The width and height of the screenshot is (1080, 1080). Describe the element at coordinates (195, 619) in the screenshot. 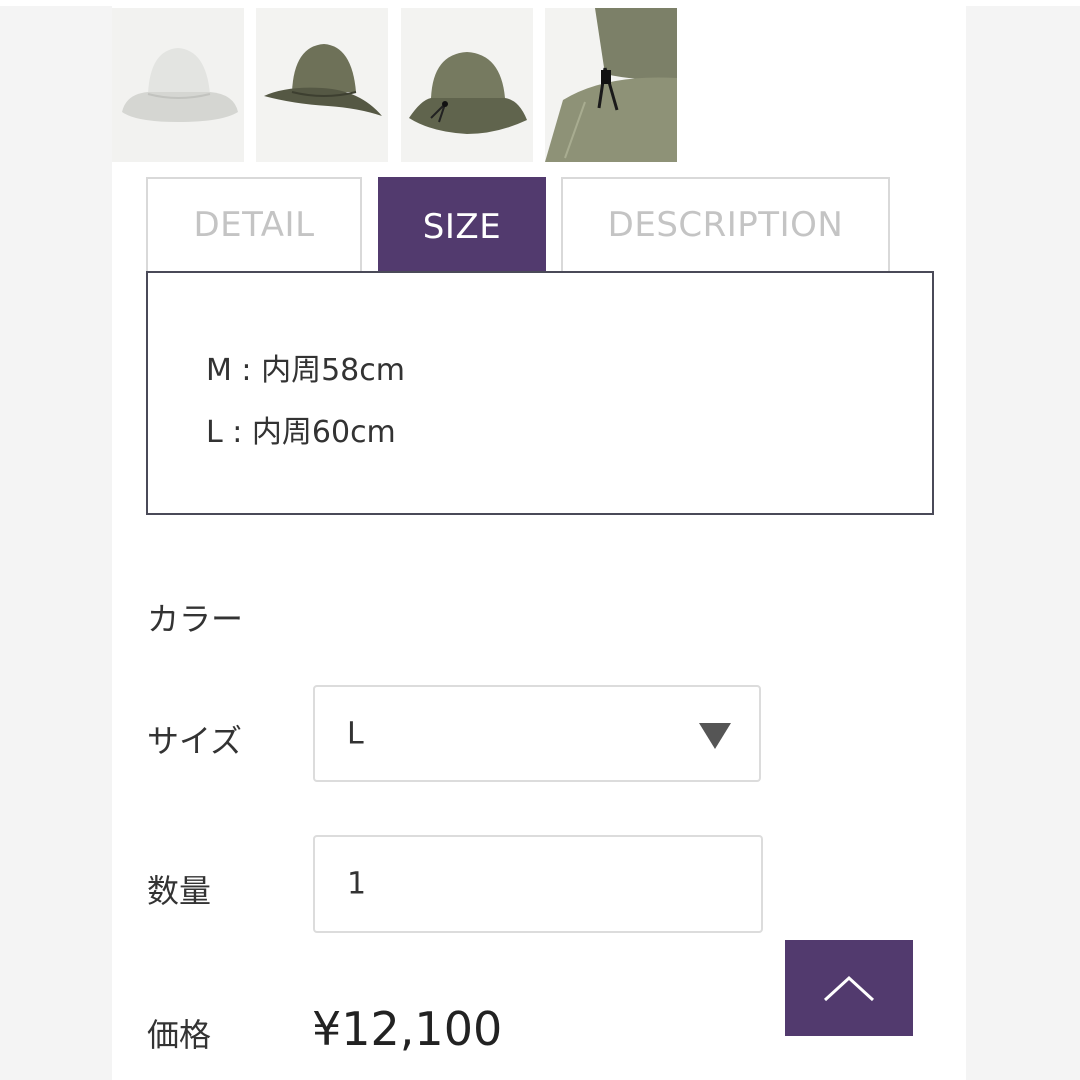

I see `color-label: カラー` at that location.